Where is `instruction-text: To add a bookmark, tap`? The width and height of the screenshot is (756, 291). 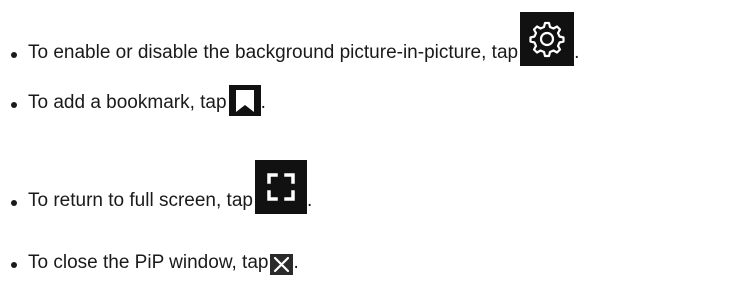 instruction-text: To add a bookmark, tap is located at coordinates (127, 102).